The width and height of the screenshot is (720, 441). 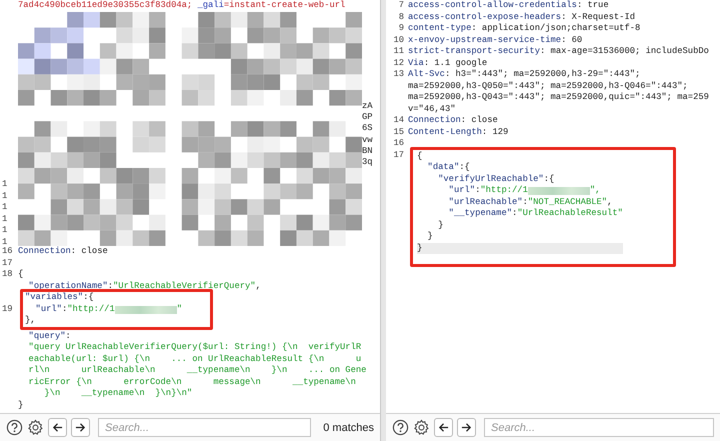 I want to click on code-text: ",, so click(x=595, y=190).